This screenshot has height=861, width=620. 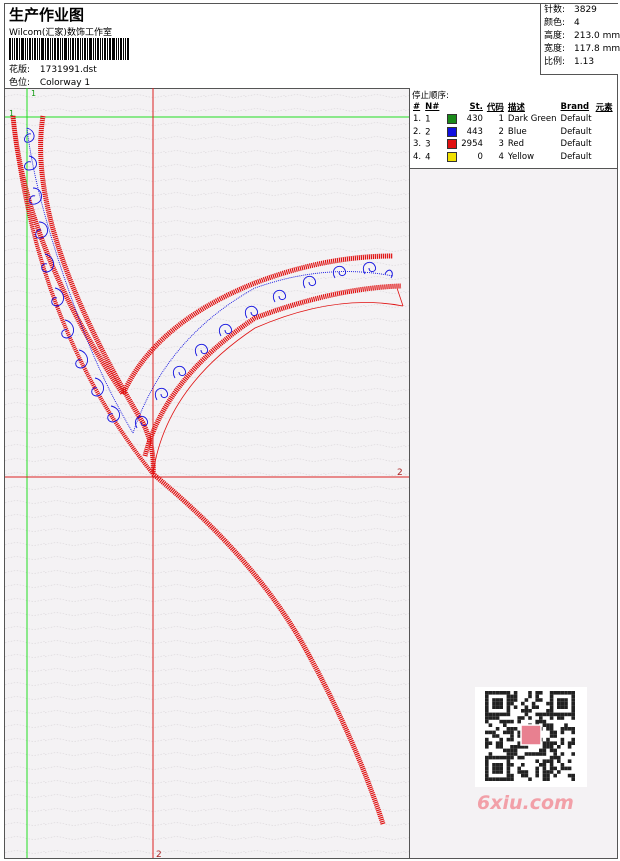 I want to click on colorway-line: 色位: Colorway 1, so click(x=49, y=81).